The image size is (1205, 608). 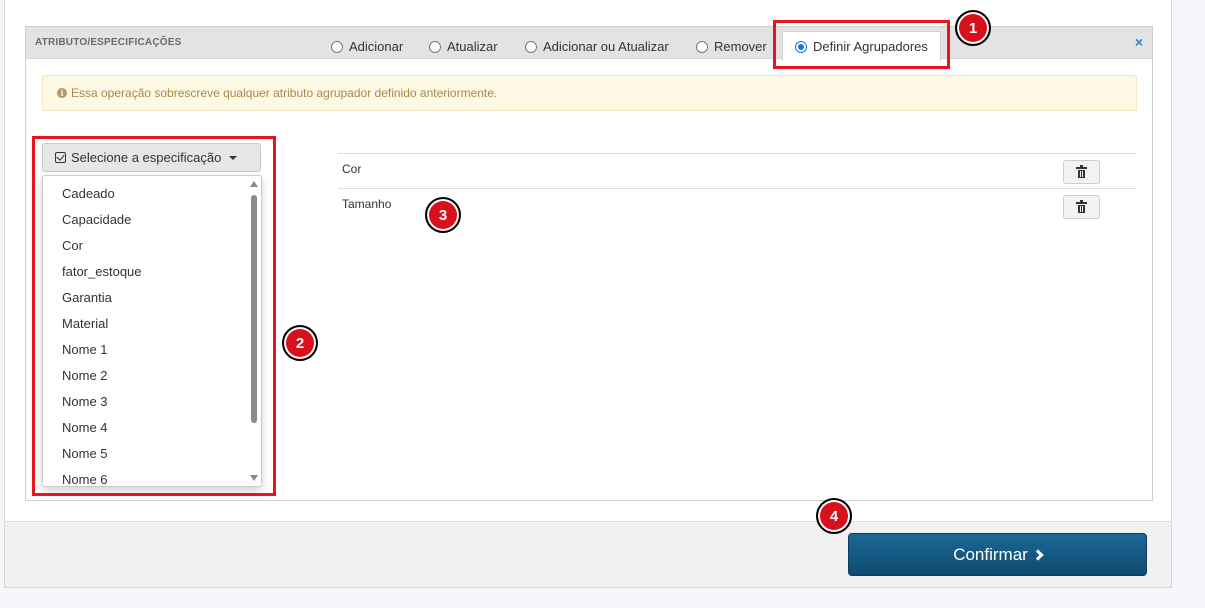 I want to click on step-badge-4: 4, so click(x=834, y=516).